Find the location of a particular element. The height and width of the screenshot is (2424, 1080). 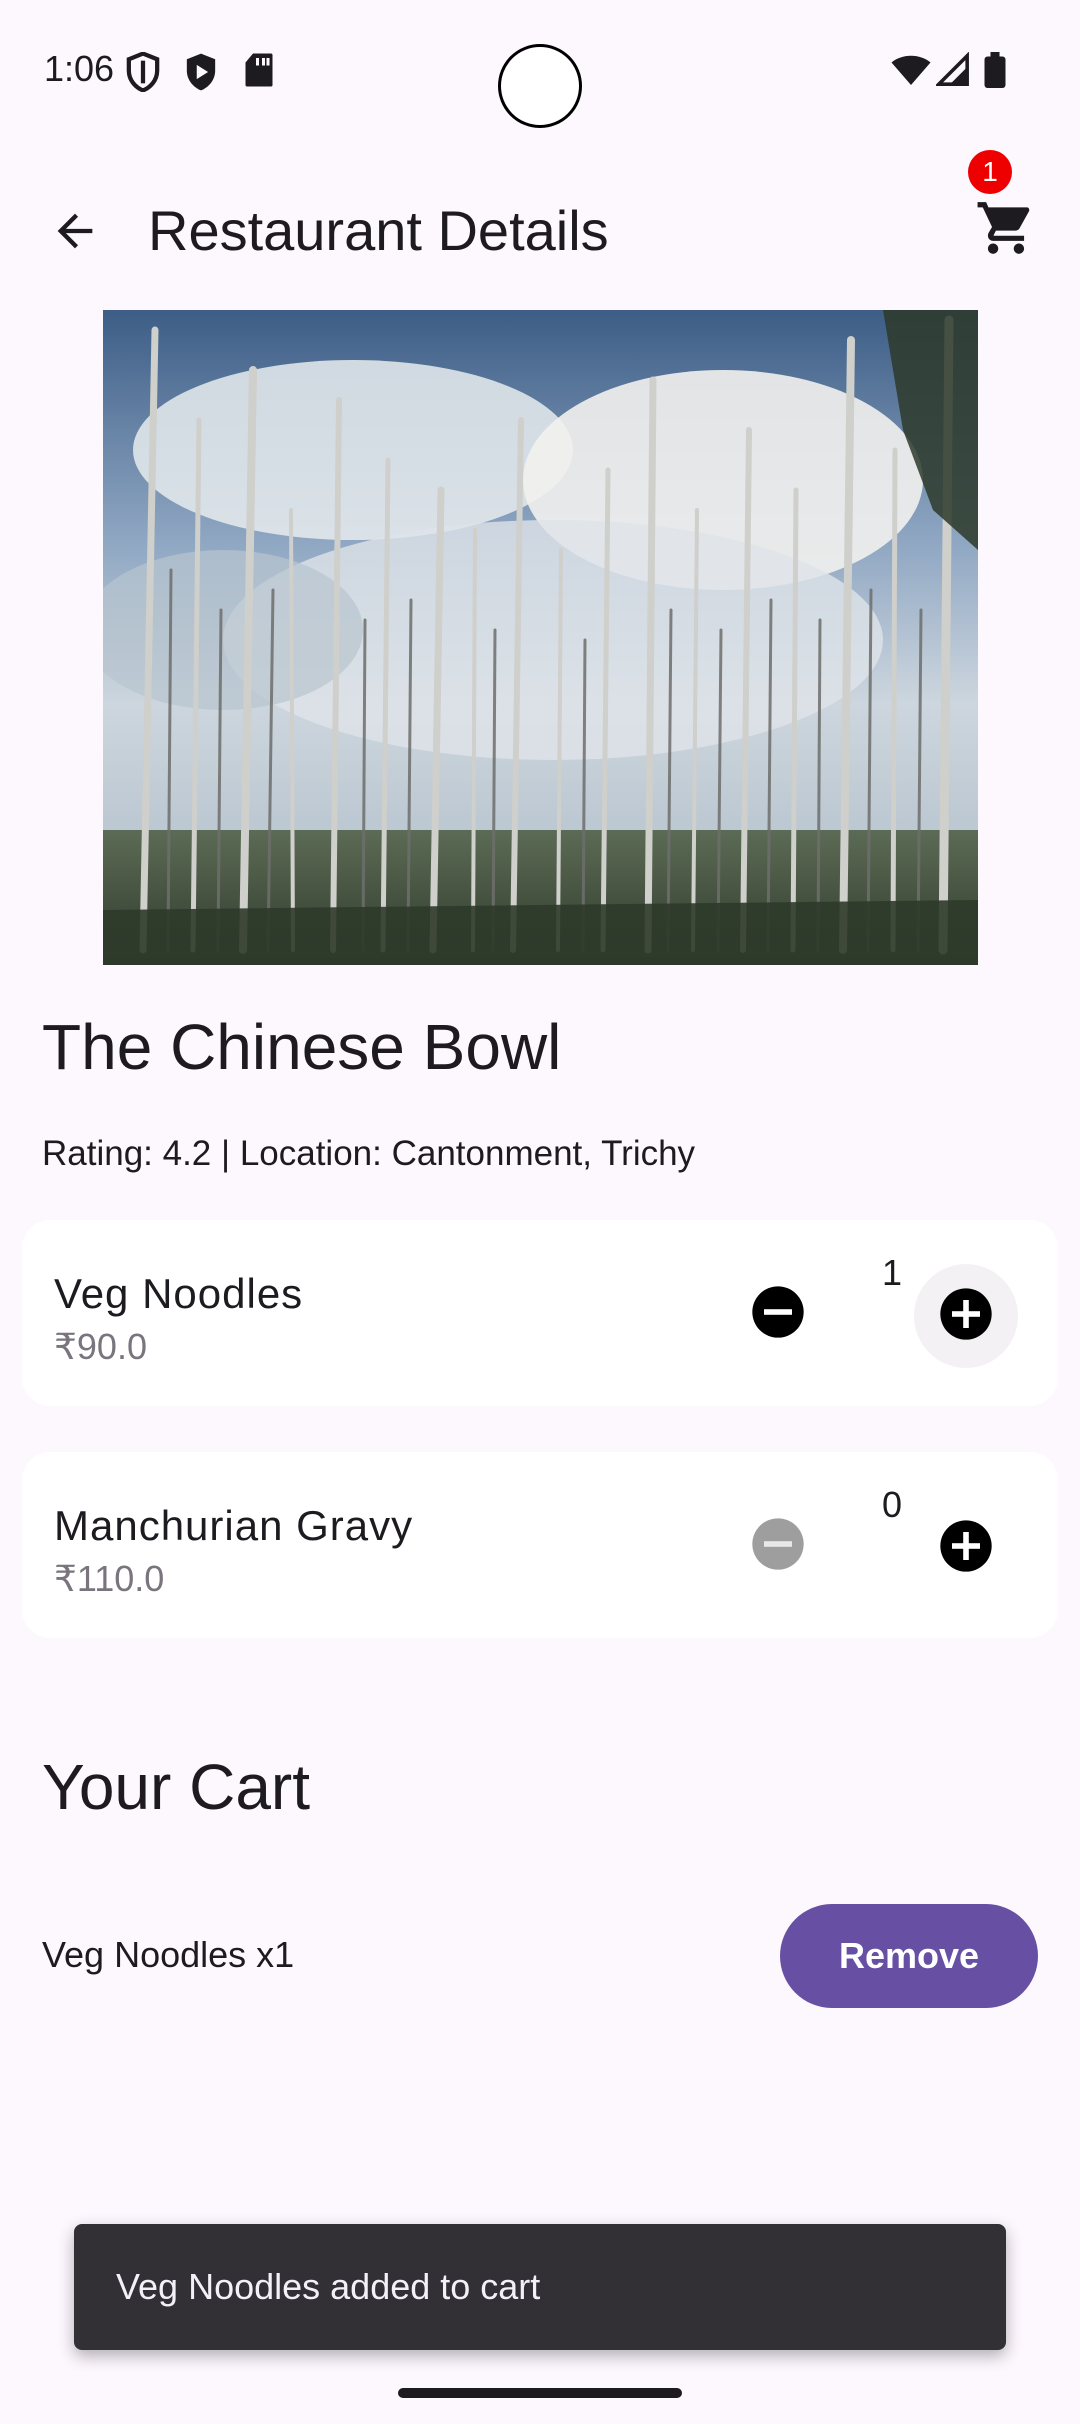

snackbar: Veg Noodles added to cart is located at coordinates (540, 2287).